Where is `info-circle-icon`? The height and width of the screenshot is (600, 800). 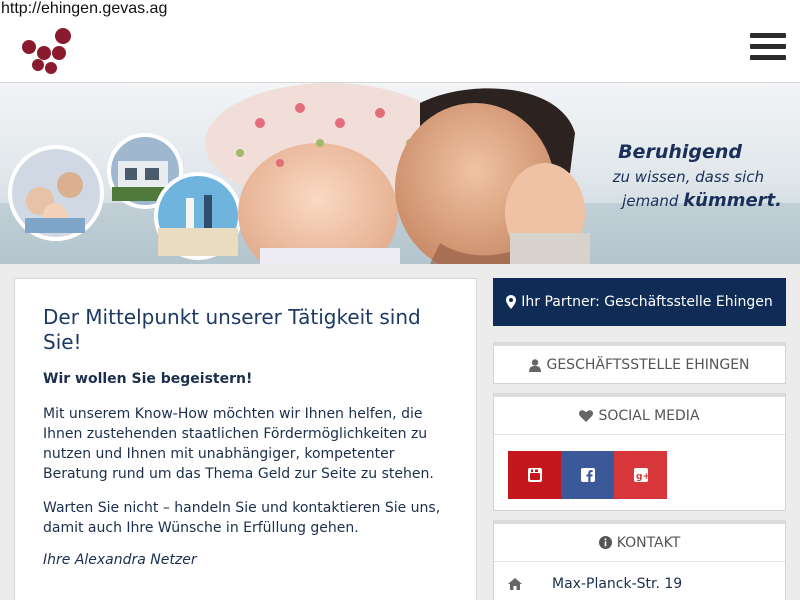
info-circle-icon is located at coordinates (605, 542).